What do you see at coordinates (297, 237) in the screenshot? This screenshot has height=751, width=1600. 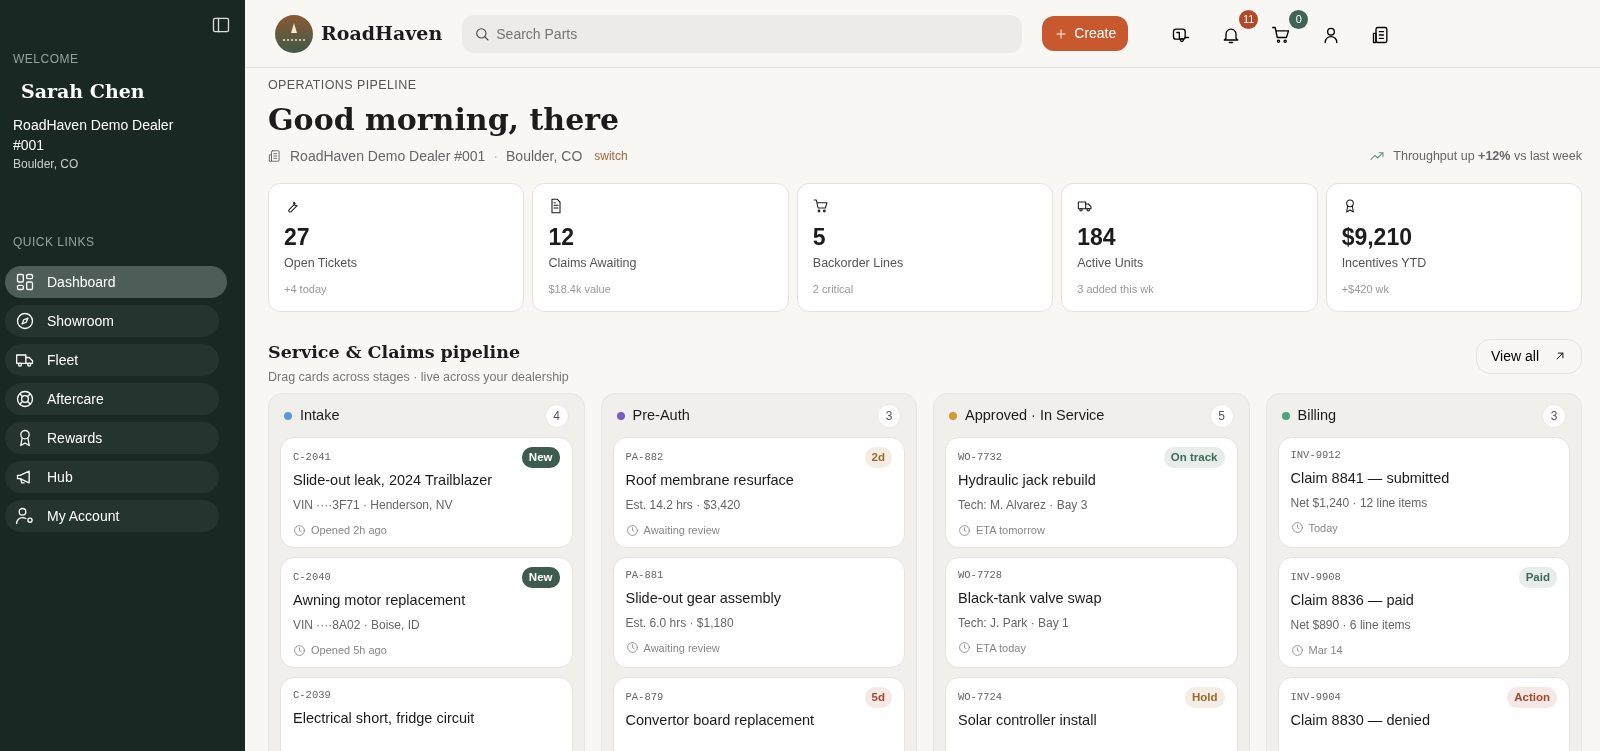 I see `kpi-value: 27` at bounding box center [297, 237].